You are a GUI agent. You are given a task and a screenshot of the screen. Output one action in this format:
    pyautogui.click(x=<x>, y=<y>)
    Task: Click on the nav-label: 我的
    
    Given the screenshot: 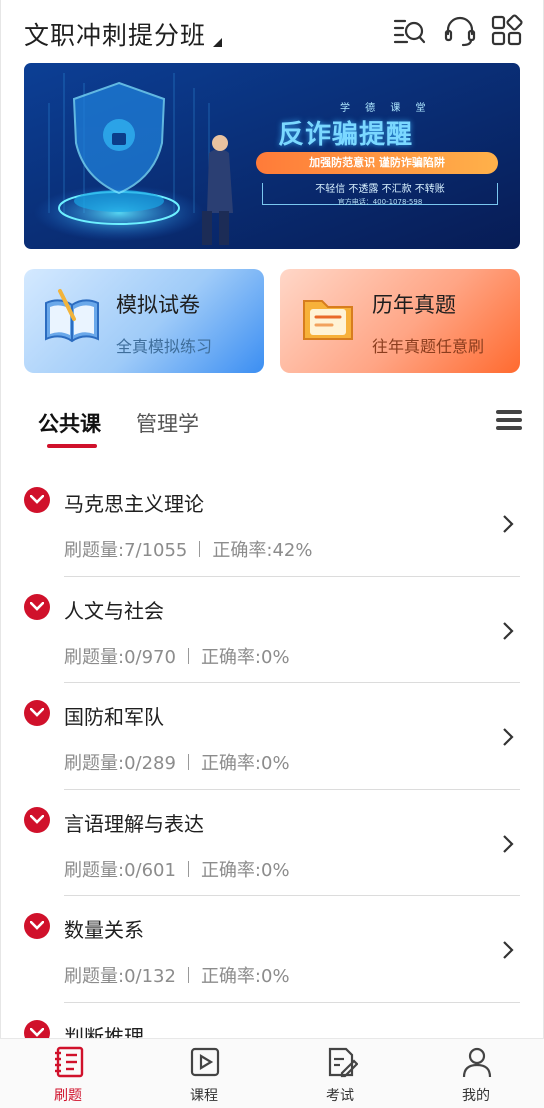 What is the action you would take?
    pyautogui.click(x=476, y=1096)
    